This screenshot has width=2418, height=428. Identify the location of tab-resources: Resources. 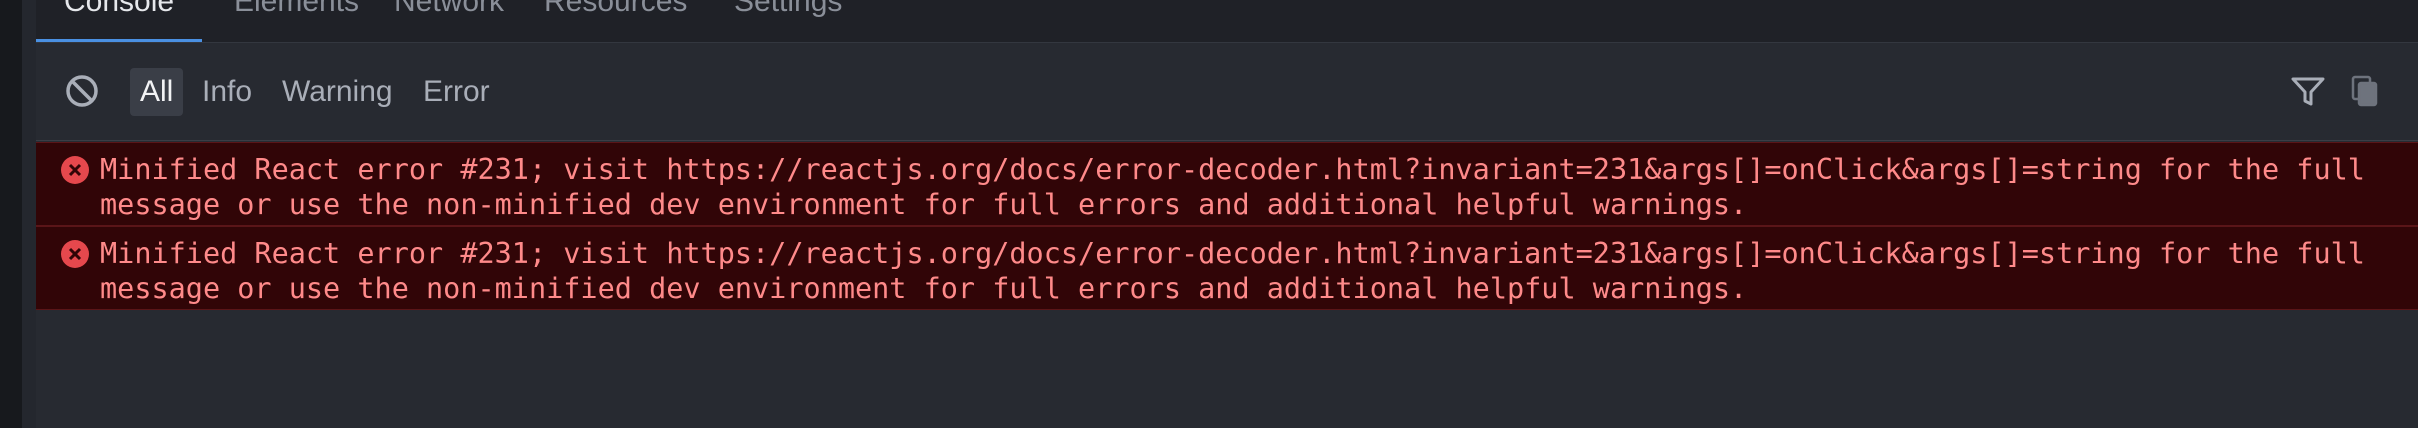
(615, 21).